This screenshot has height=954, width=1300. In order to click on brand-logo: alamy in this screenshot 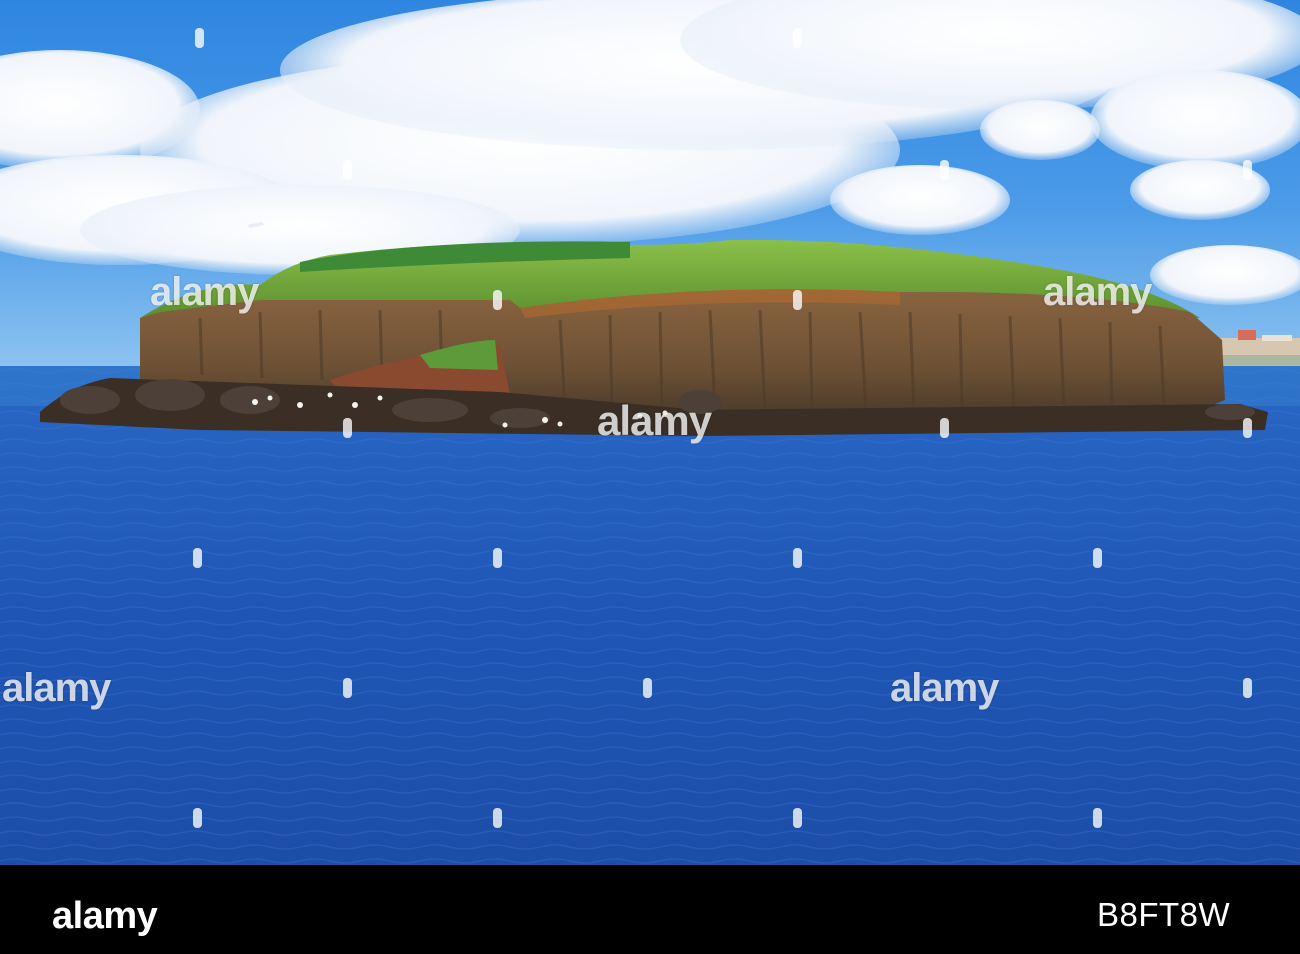, I will do `click(105, 916)`.